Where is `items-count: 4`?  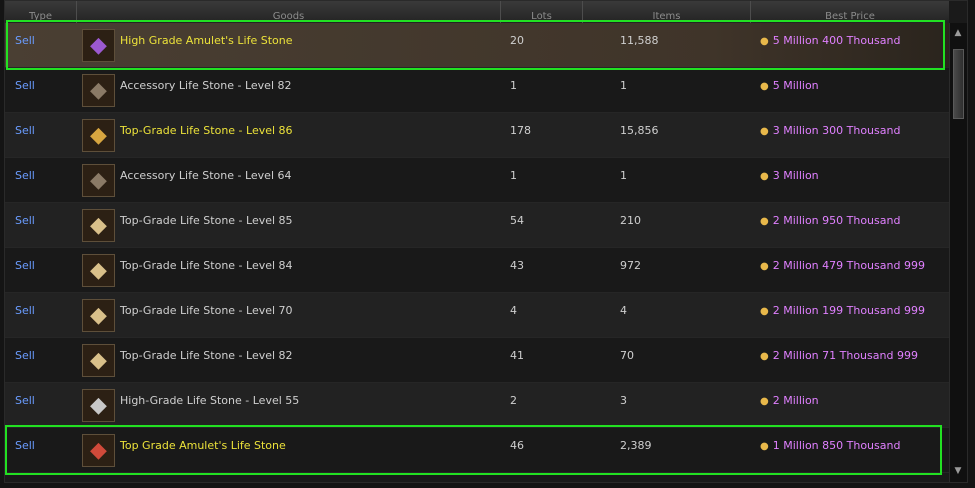 items-count: 4 is located at coordinates (623, 310).